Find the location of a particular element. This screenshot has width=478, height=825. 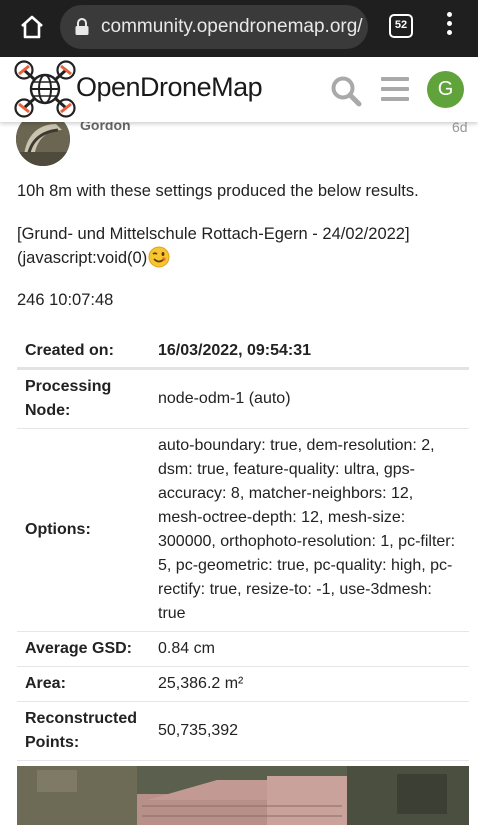

home-icon is located at coordinates (32, 27).